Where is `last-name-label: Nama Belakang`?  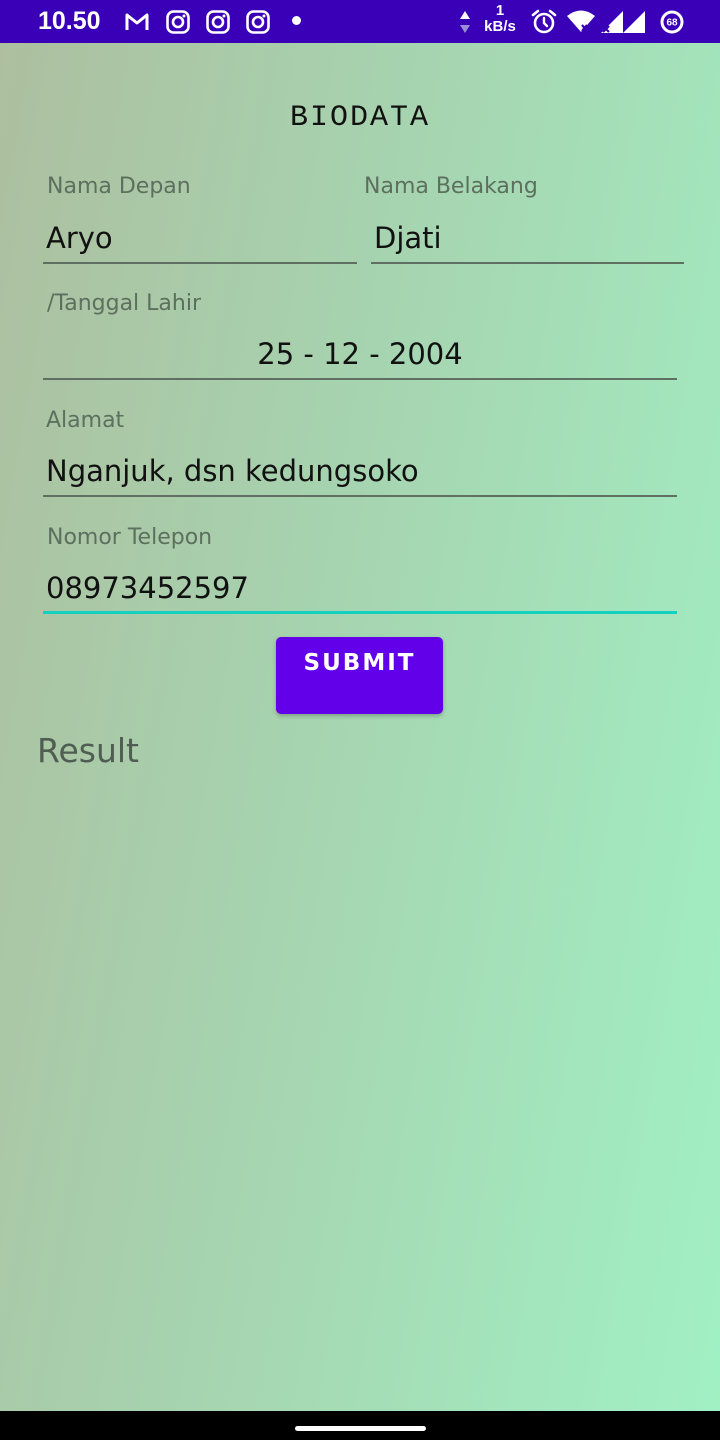 last-name-label: Nama Belakang is located at coordinates (451, 186).